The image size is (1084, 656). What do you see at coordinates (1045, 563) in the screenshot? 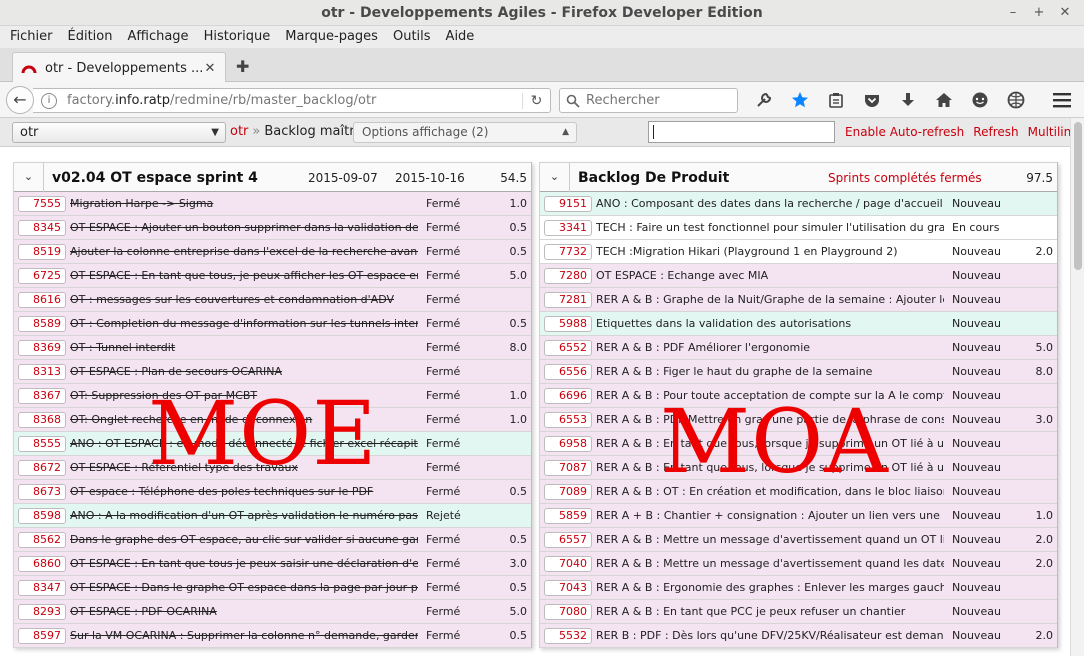
I see `story-points: 2.0` at bounding box center [1045, 563].